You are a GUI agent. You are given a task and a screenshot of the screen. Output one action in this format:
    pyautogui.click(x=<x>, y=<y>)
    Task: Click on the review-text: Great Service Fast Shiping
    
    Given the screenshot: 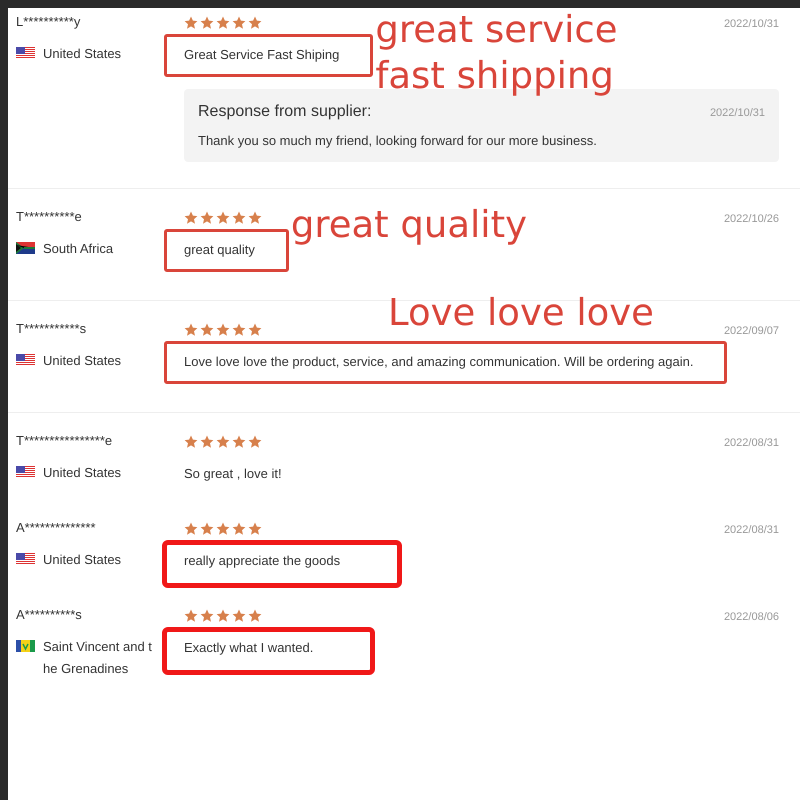 What is the action you would take?
    pyautogui.click(x=262, y=54)
    